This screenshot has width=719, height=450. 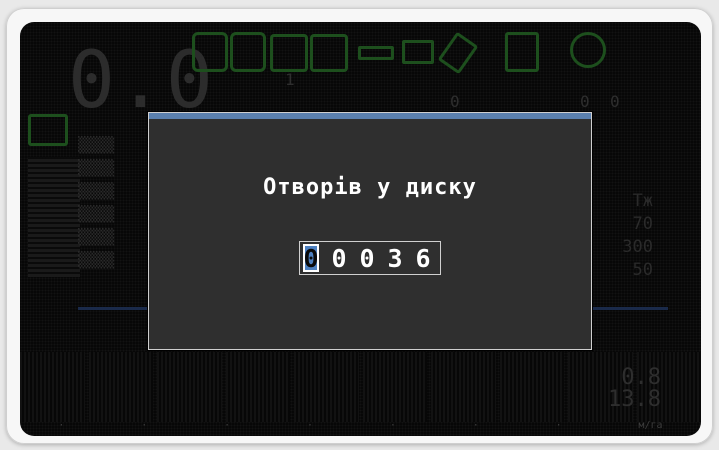 What do you see at coordinates (289, 53) in the screenshot?
I see `calendar-icon` at bounding box center [289, 53].